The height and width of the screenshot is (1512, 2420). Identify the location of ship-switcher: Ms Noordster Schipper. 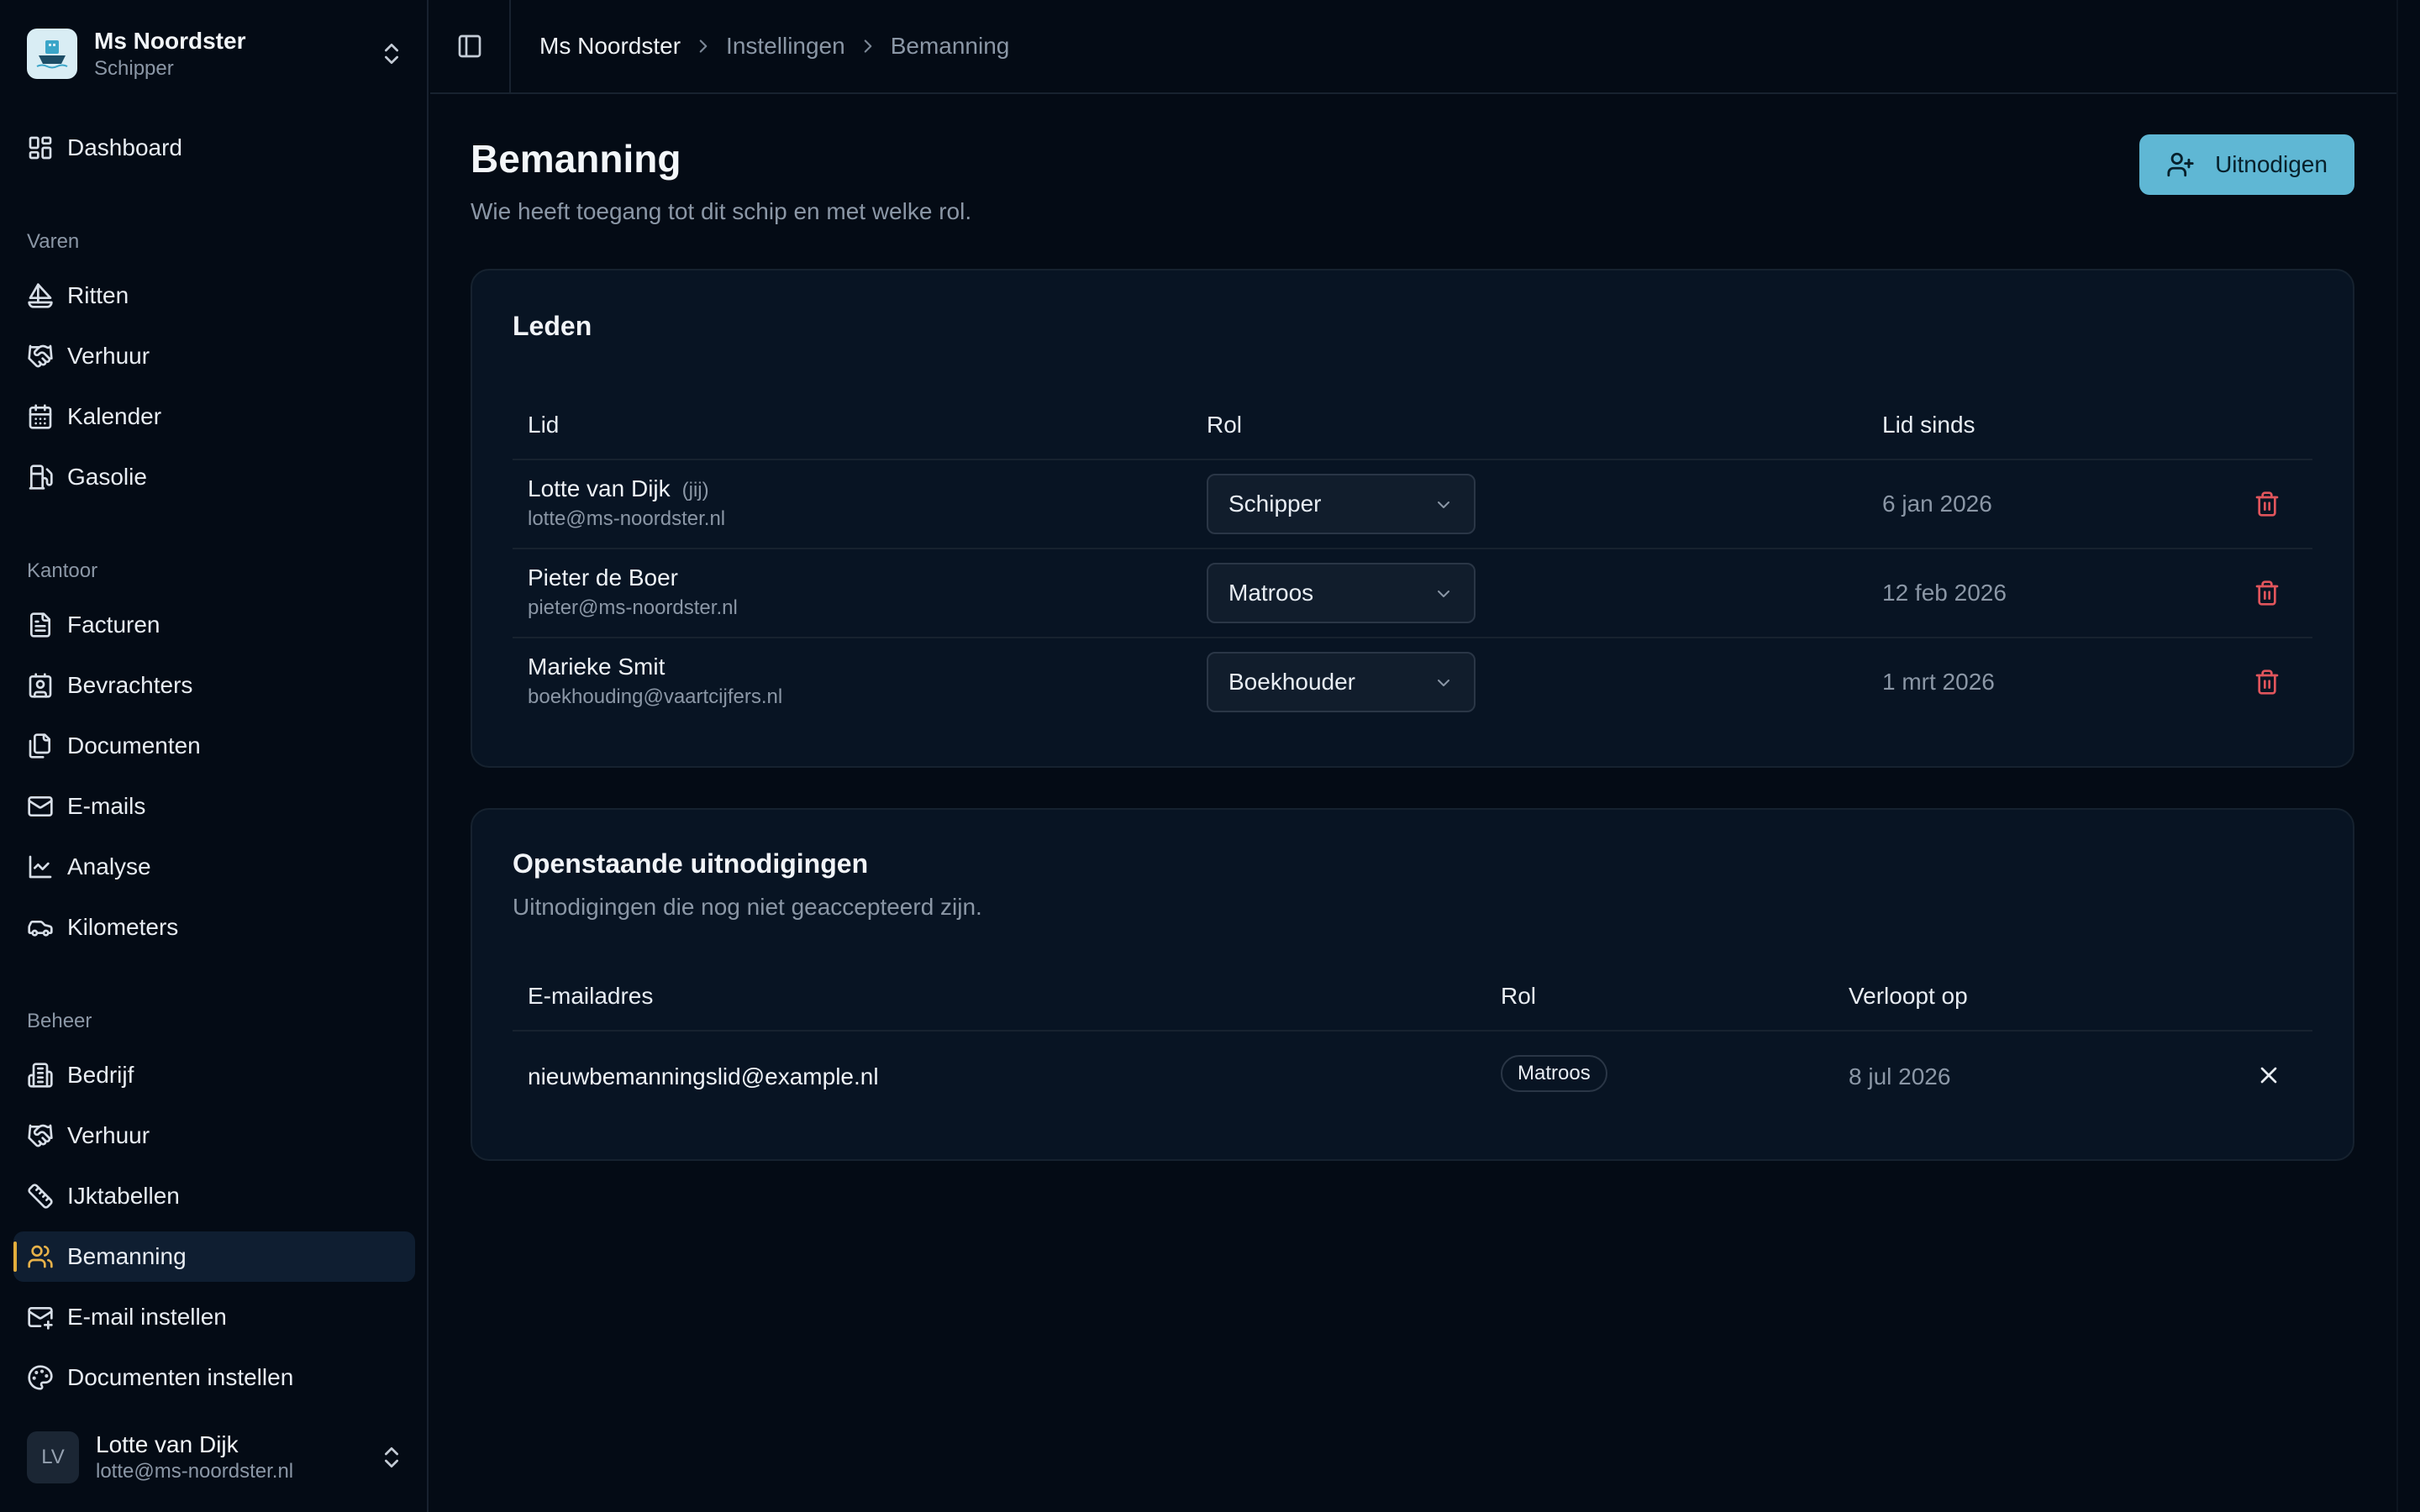
(216, 54).